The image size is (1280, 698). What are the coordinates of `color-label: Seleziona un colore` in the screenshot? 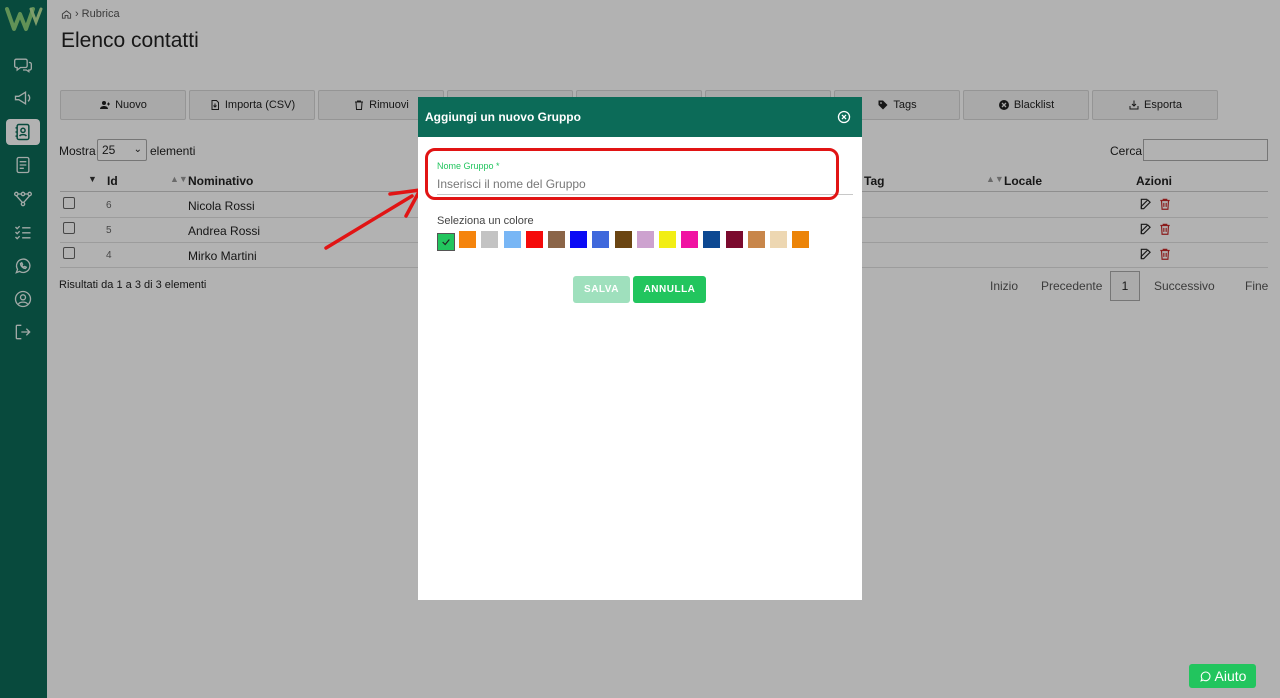 It's located at (485, 221).